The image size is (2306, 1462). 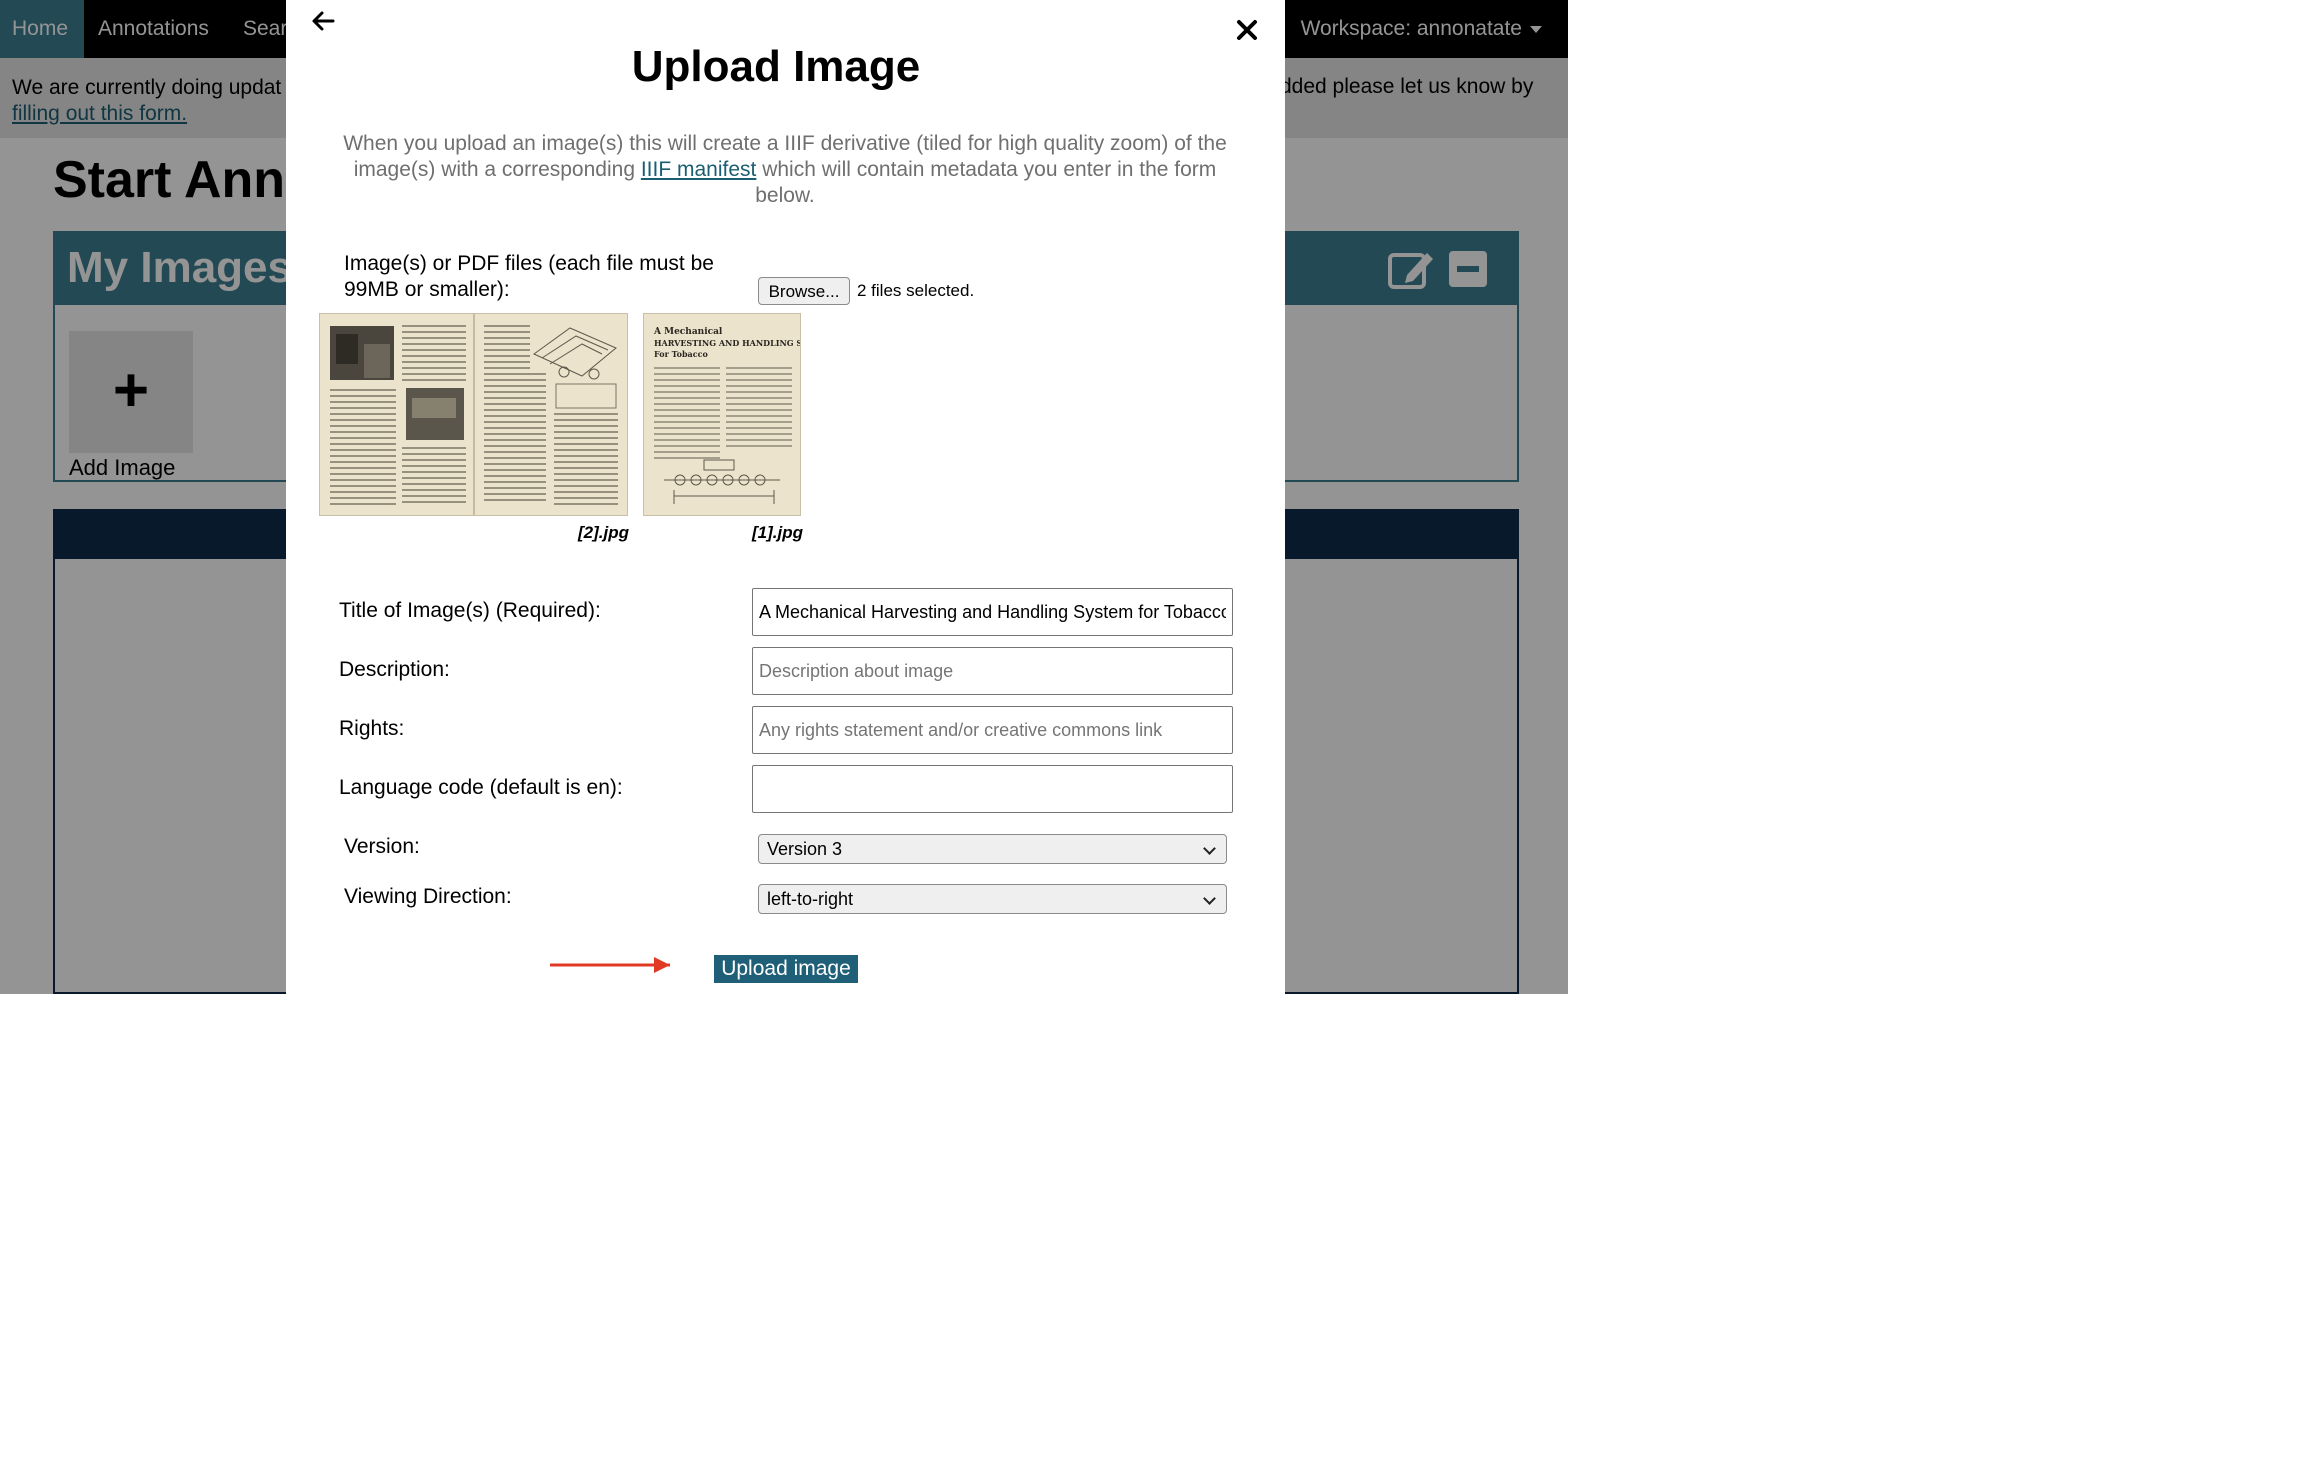 What do you see at coordinates (323, 21) in the screenshot?
I see `back-arrow-icon` at bounding box center [323, 21].